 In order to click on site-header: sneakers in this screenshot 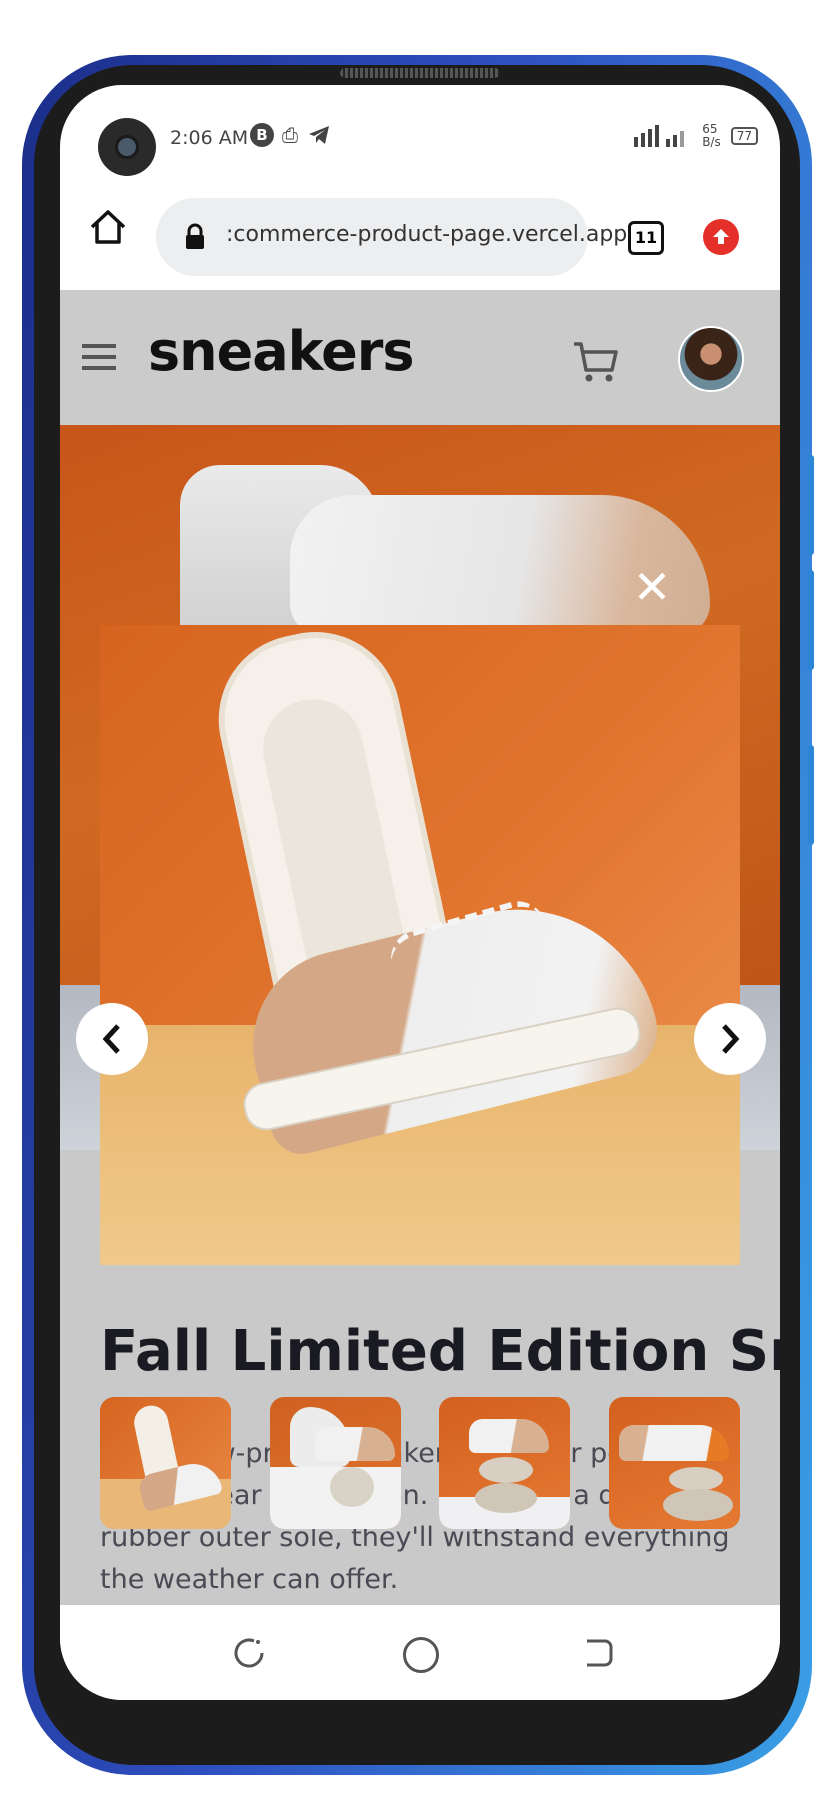, I will do `click(420, 357)`.